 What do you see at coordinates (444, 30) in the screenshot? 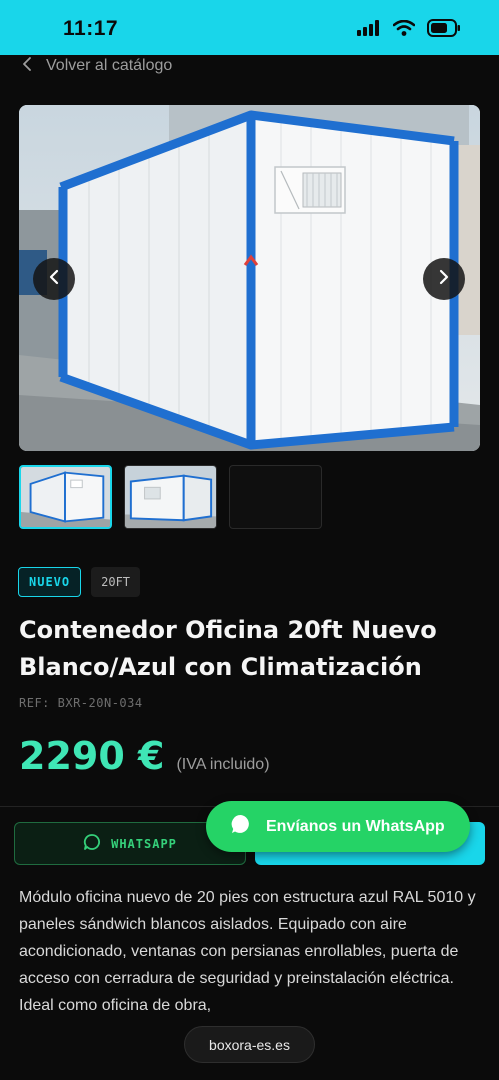
I see `battery-icon` at bounding box center [444, 30].